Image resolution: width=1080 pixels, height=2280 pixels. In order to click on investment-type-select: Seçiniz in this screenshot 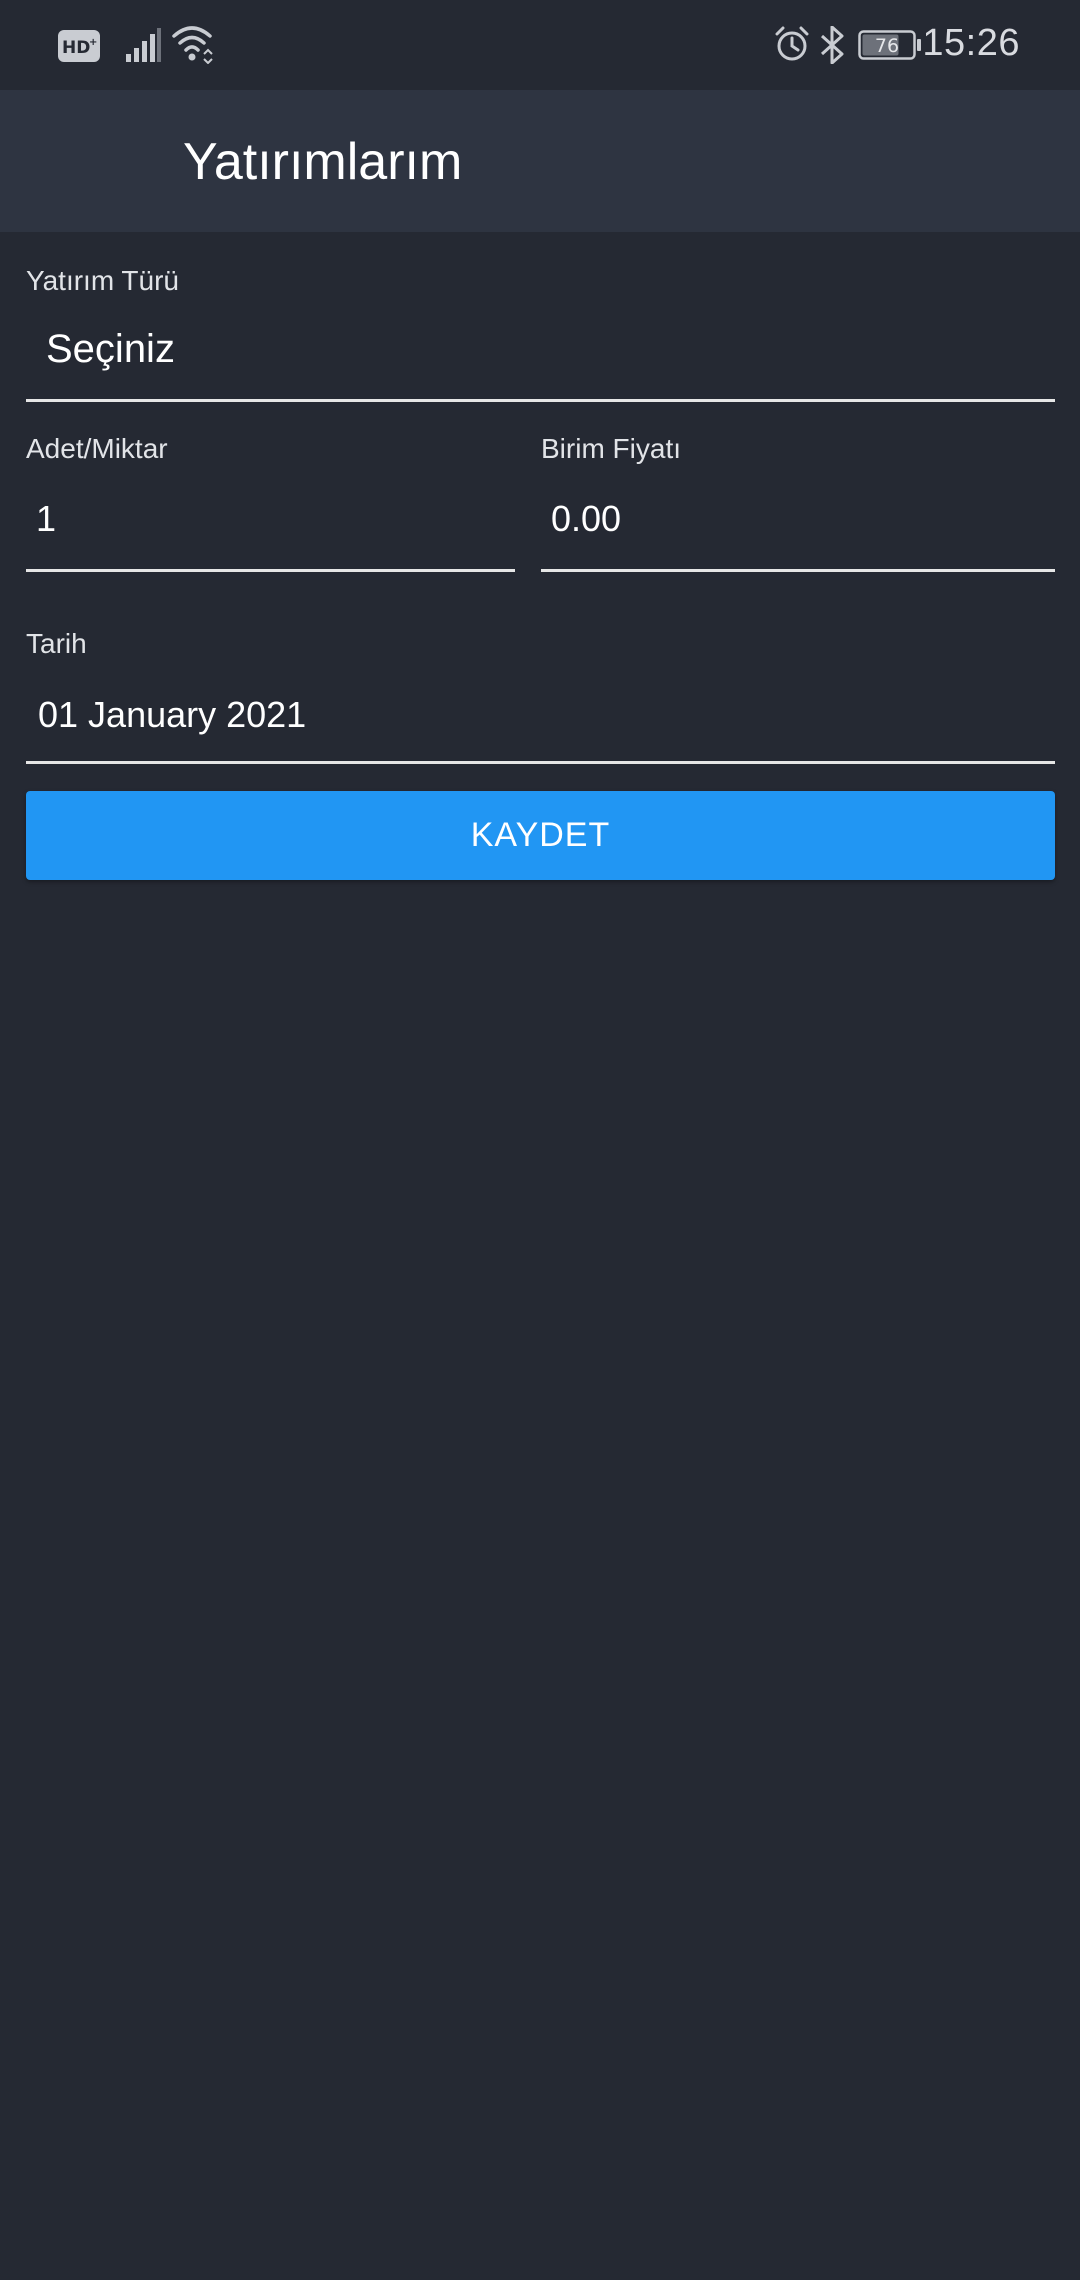, I will do `click(540, 353)`.